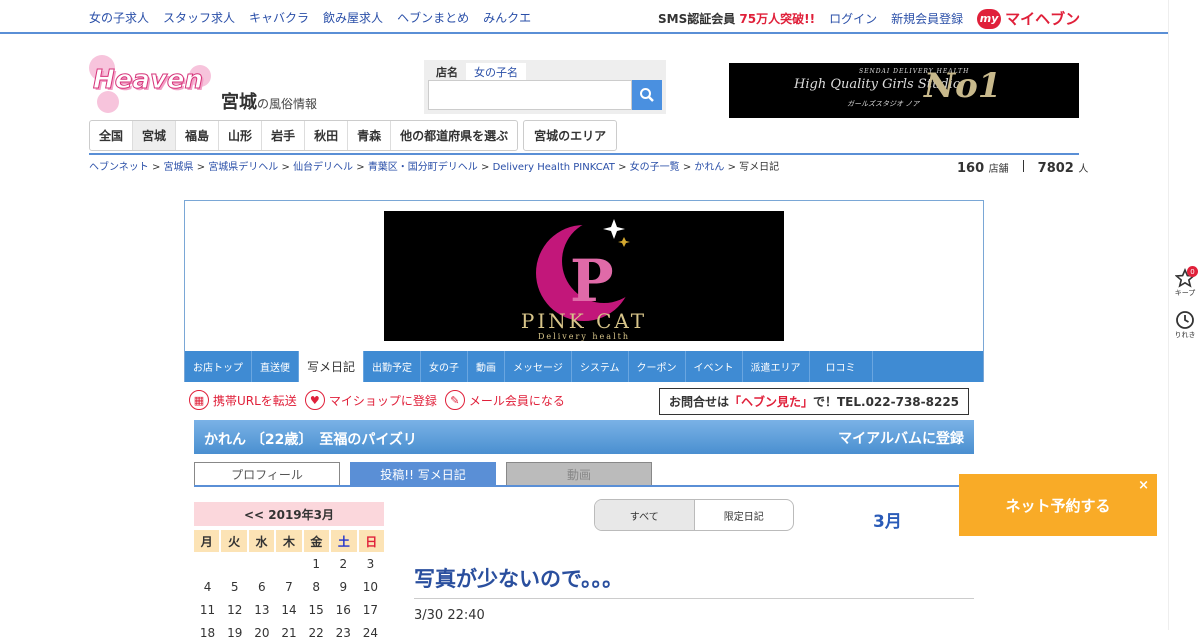  I want to click on shop-tab-review: ロコミ, so click(841, 366).